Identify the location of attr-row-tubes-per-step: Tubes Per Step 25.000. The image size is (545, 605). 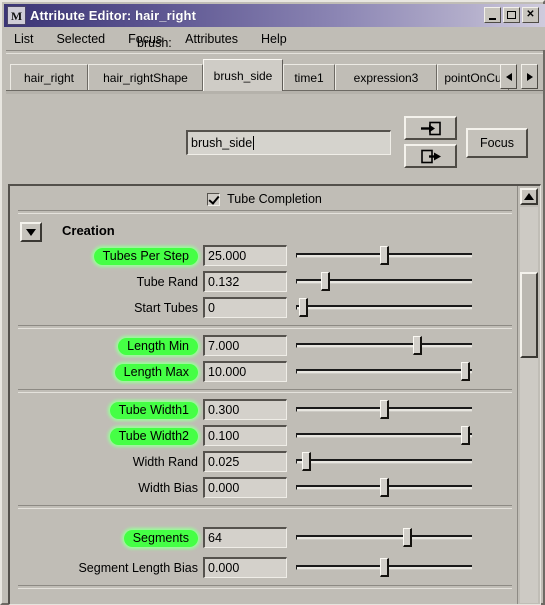
(264, 256).